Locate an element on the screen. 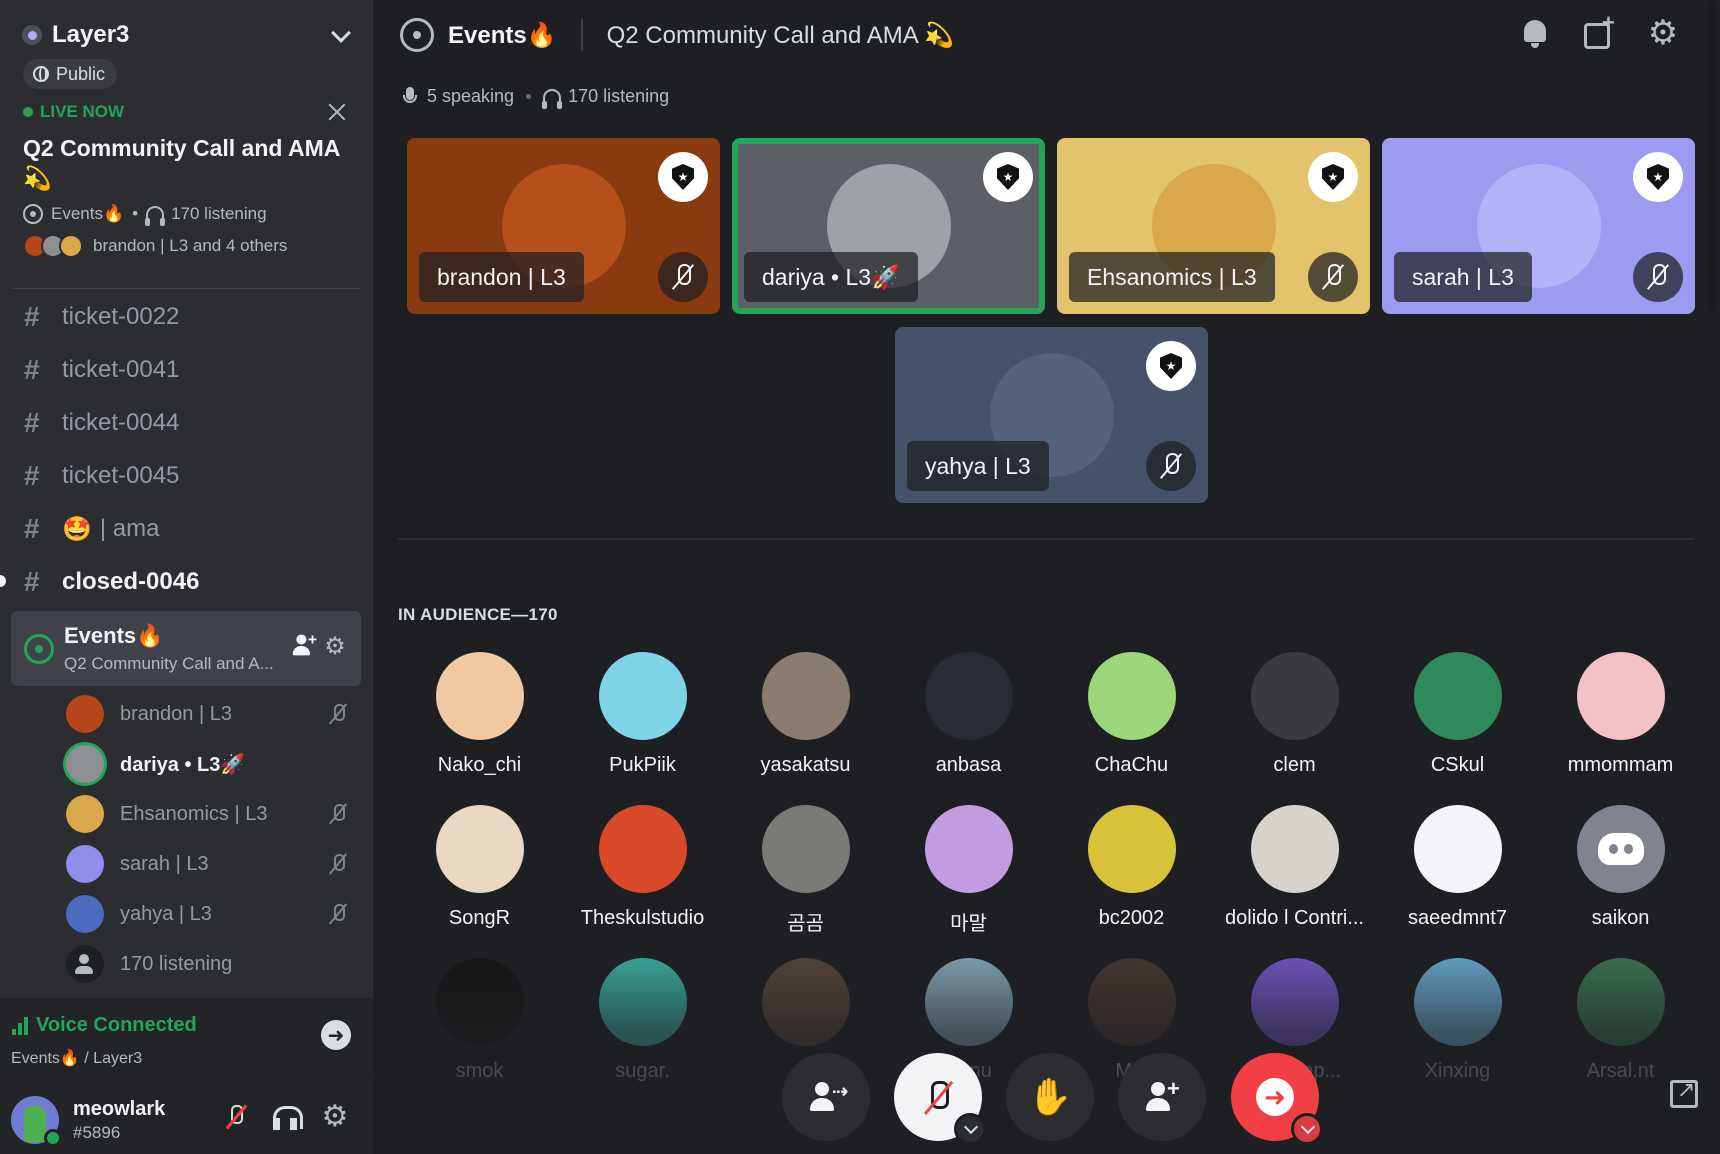 The image size is (1720, 1154). audience-member: saeedmnt7 is located at coordinates (1457, 875).